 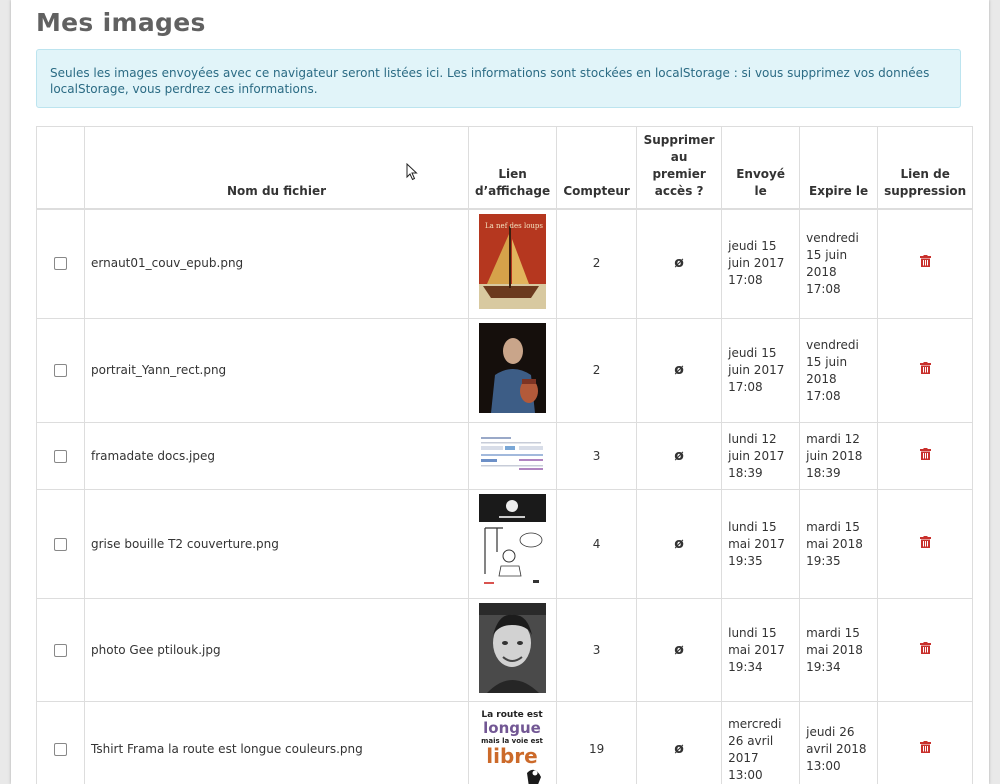 I want to click on display-link-cell: La nef des loups, so click(x=512, y=263).